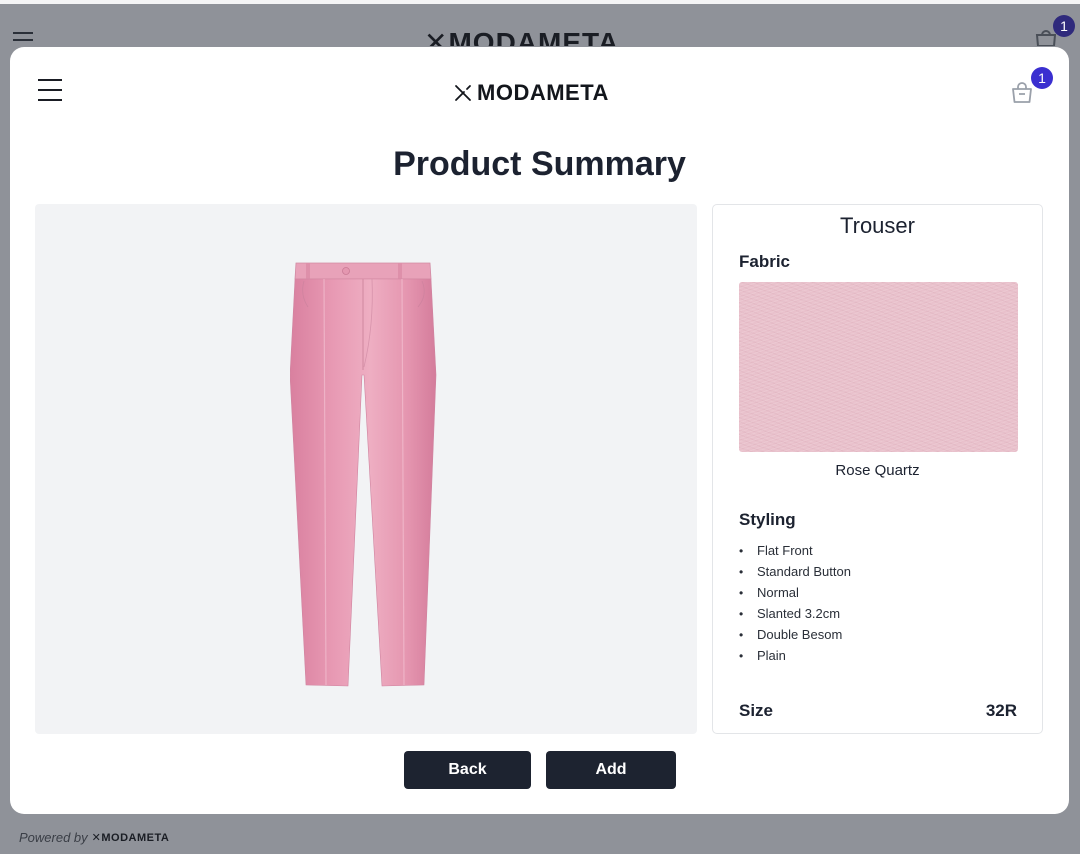 The height and width of the screenshot is (854, 1080). I want to click on back-button: Back, so click(467, 770).